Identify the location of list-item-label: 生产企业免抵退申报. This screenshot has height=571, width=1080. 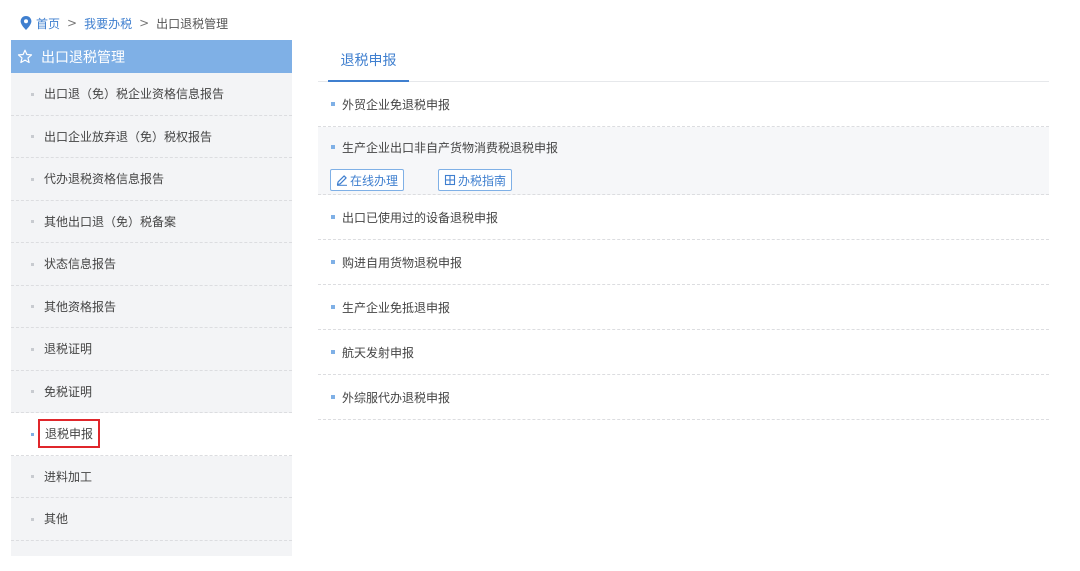
(396, 307).